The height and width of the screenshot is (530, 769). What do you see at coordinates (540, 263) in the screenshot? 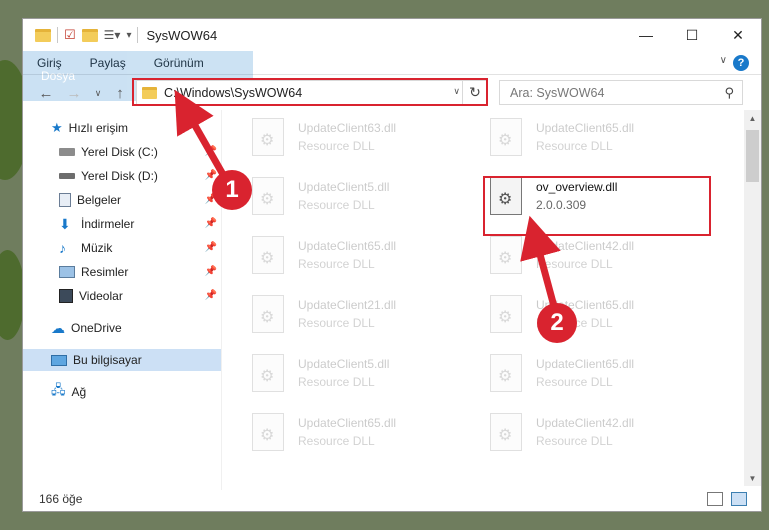
I see `arrow-two` at bounding box center [540, 263].